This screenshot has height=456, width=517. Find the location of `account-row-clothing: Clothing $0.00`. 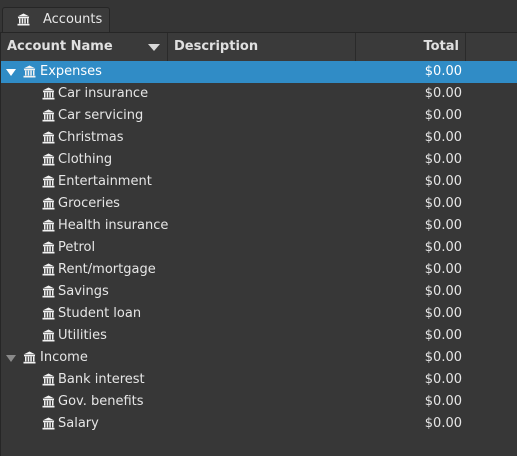

account-row-clothing: Clothing $0.00 is located at coordinates (259, 160).